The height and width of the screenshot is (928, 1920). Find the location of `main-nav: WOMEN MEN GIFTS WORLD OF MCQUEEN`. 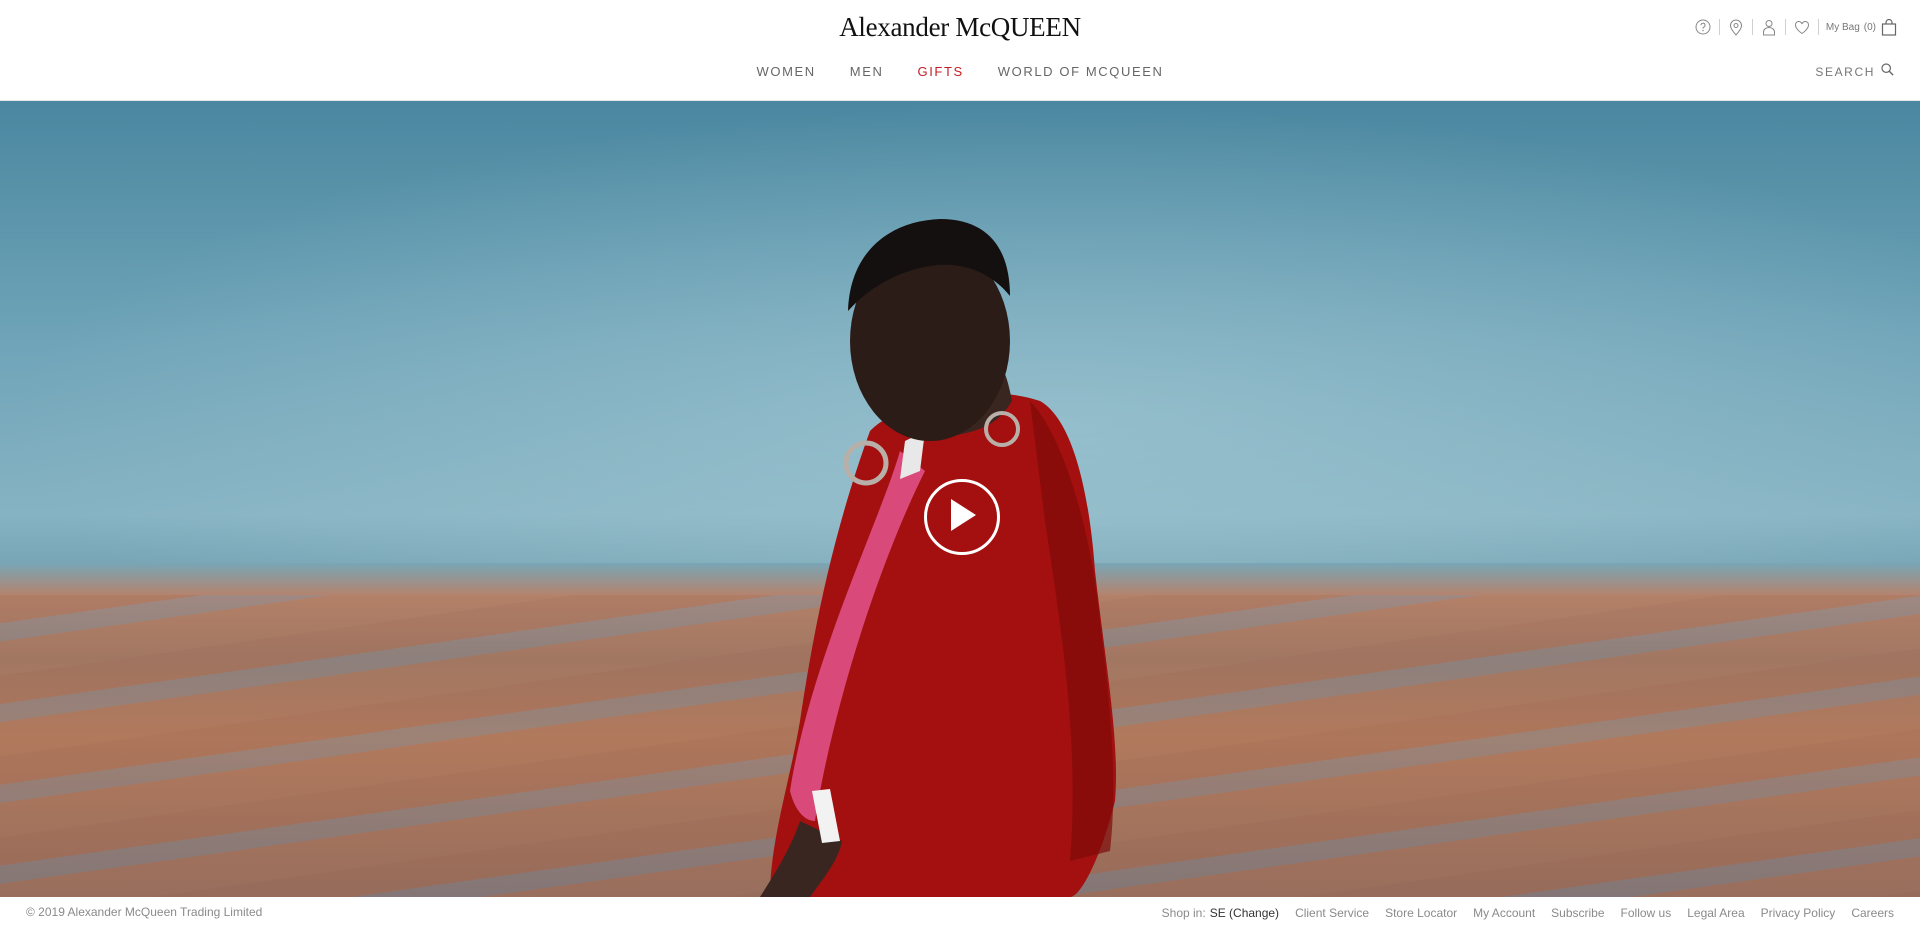

main-nav: WOMEN MEN GIFTS WORLD OF MCQUEEN is located at coordinates (960, 71).